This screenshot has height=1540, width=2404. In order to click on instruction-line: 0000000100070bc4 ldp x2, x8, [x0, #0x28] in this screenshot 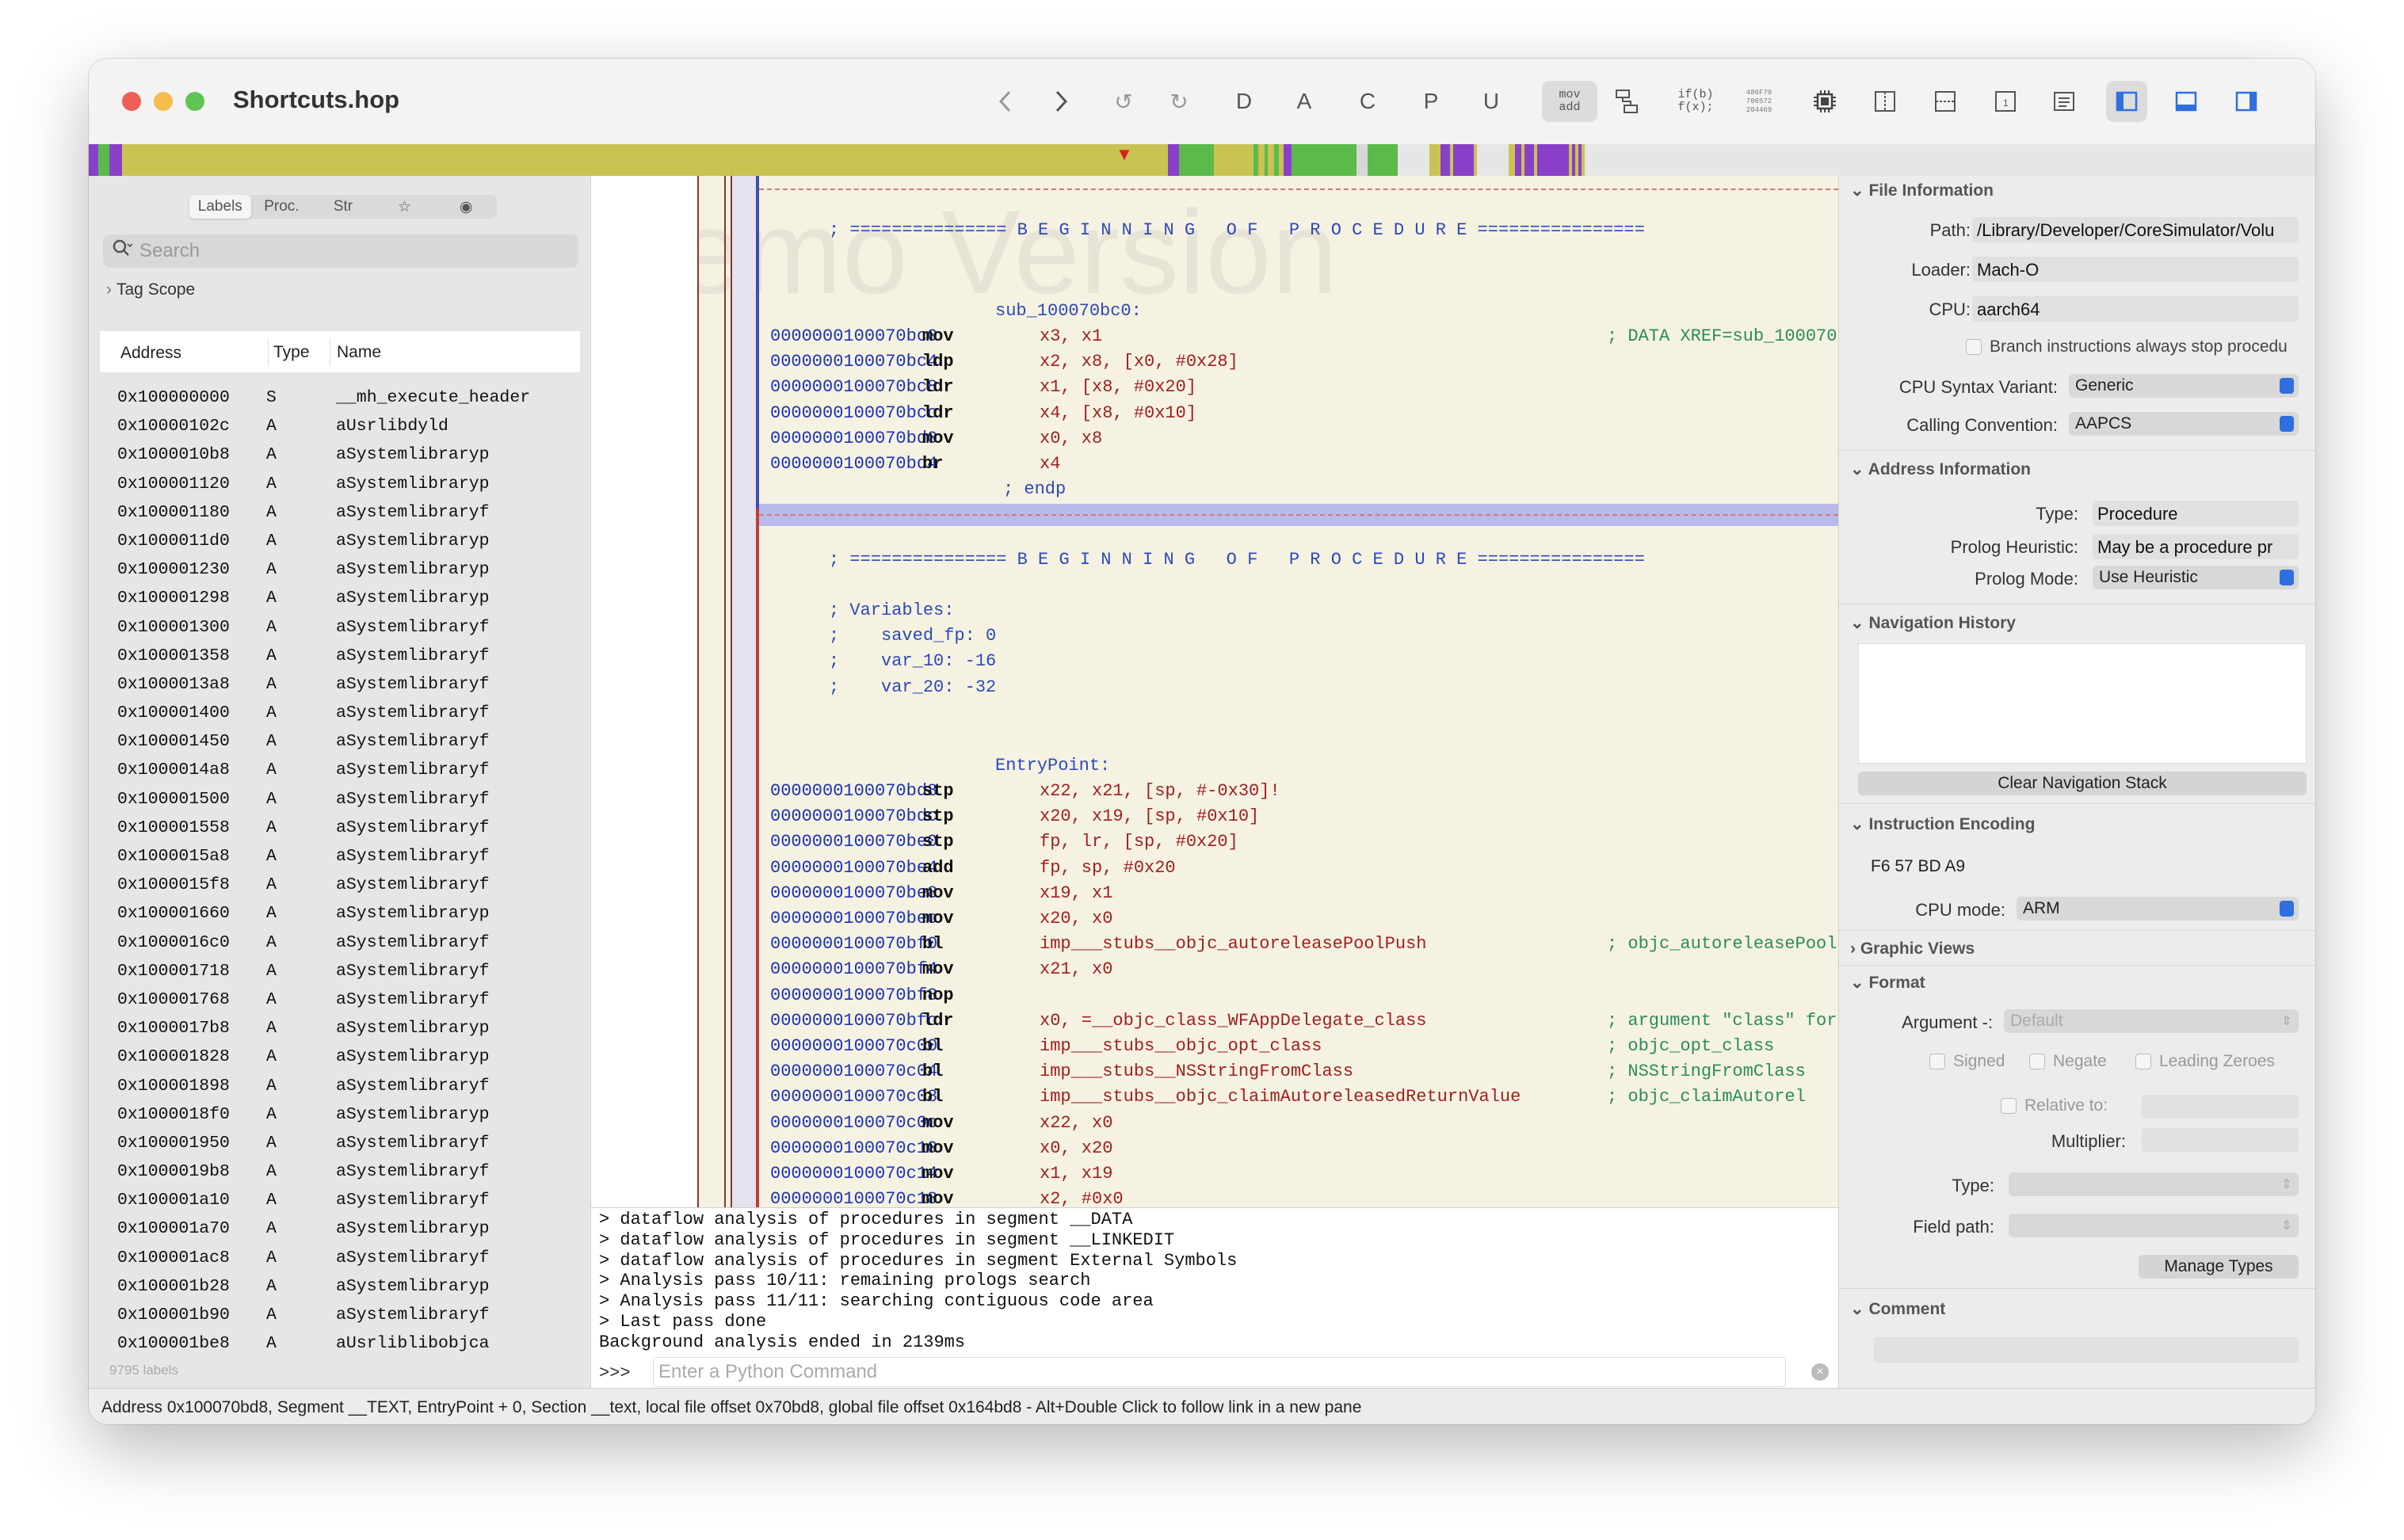, I will do `click(1214, 364)`.